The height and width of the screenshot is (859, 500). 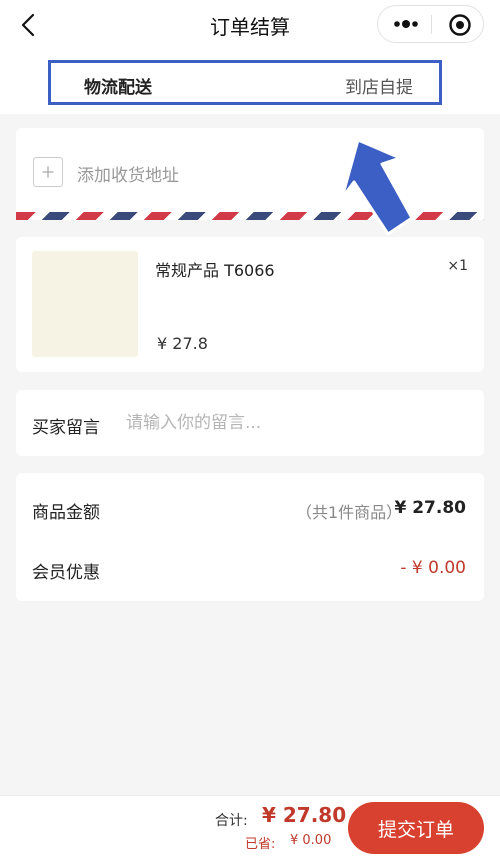 What do you see at coordinates (406, 24) in the screenshot?
I see `more-dots-icon` at bounding box center [406, 24].